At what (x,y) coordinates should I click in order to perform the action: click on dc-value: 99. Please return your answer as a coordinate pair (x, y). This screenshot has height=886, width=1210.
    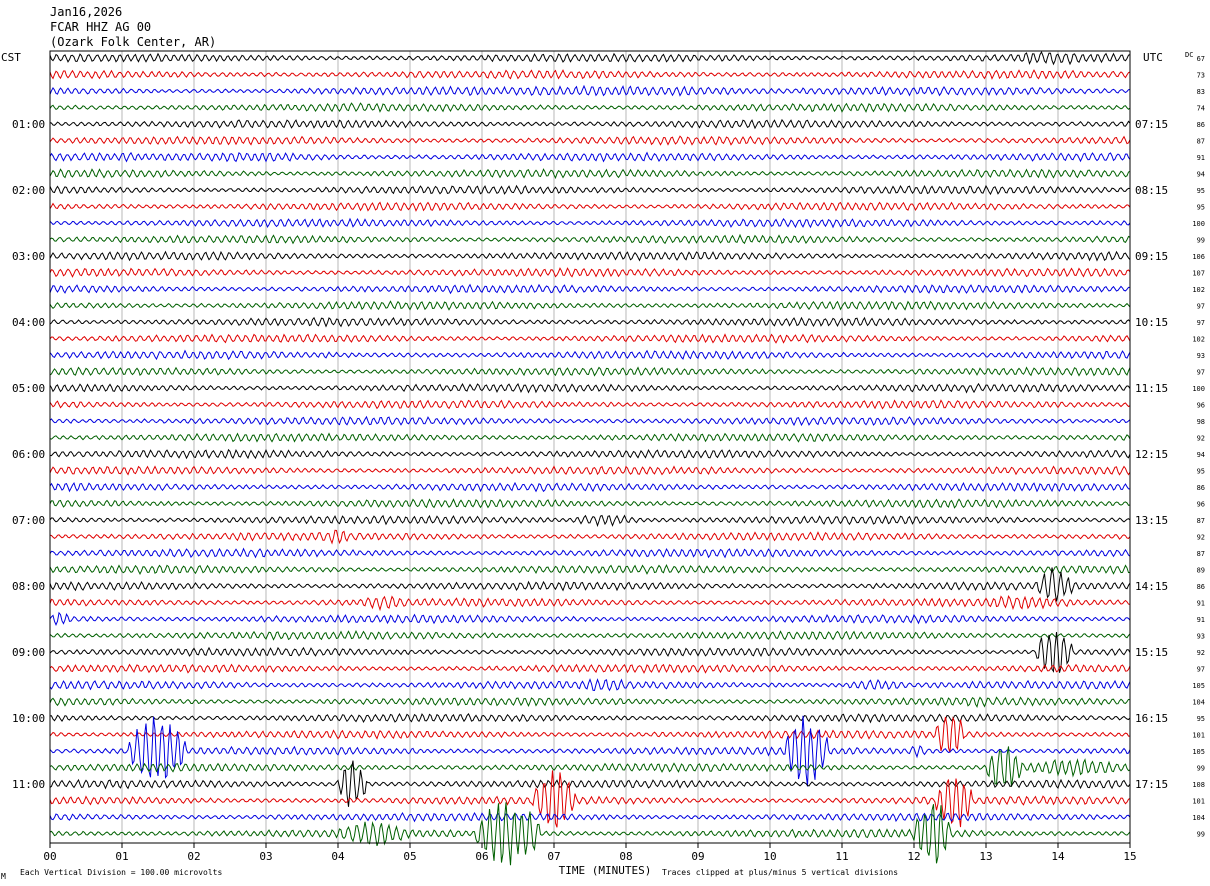
    Looking at the image, I should click on (1201, 835).